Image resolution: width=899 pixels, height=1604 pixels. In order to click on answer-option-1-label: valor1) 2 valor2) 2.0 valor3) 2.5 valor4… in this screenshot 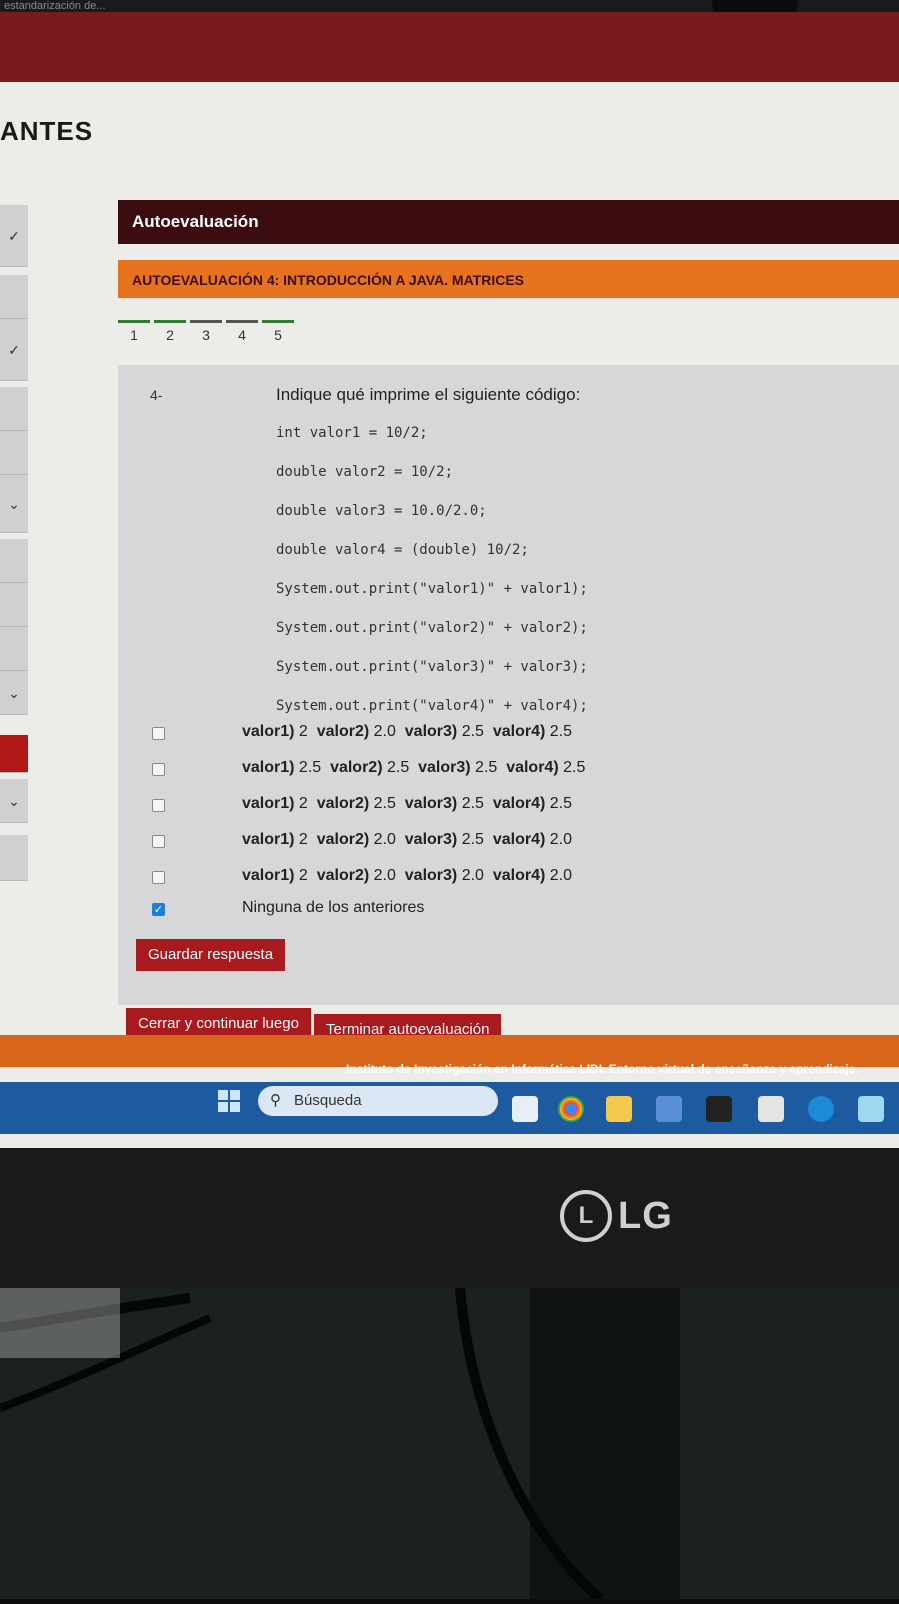, I will do `click(407, 732)`.